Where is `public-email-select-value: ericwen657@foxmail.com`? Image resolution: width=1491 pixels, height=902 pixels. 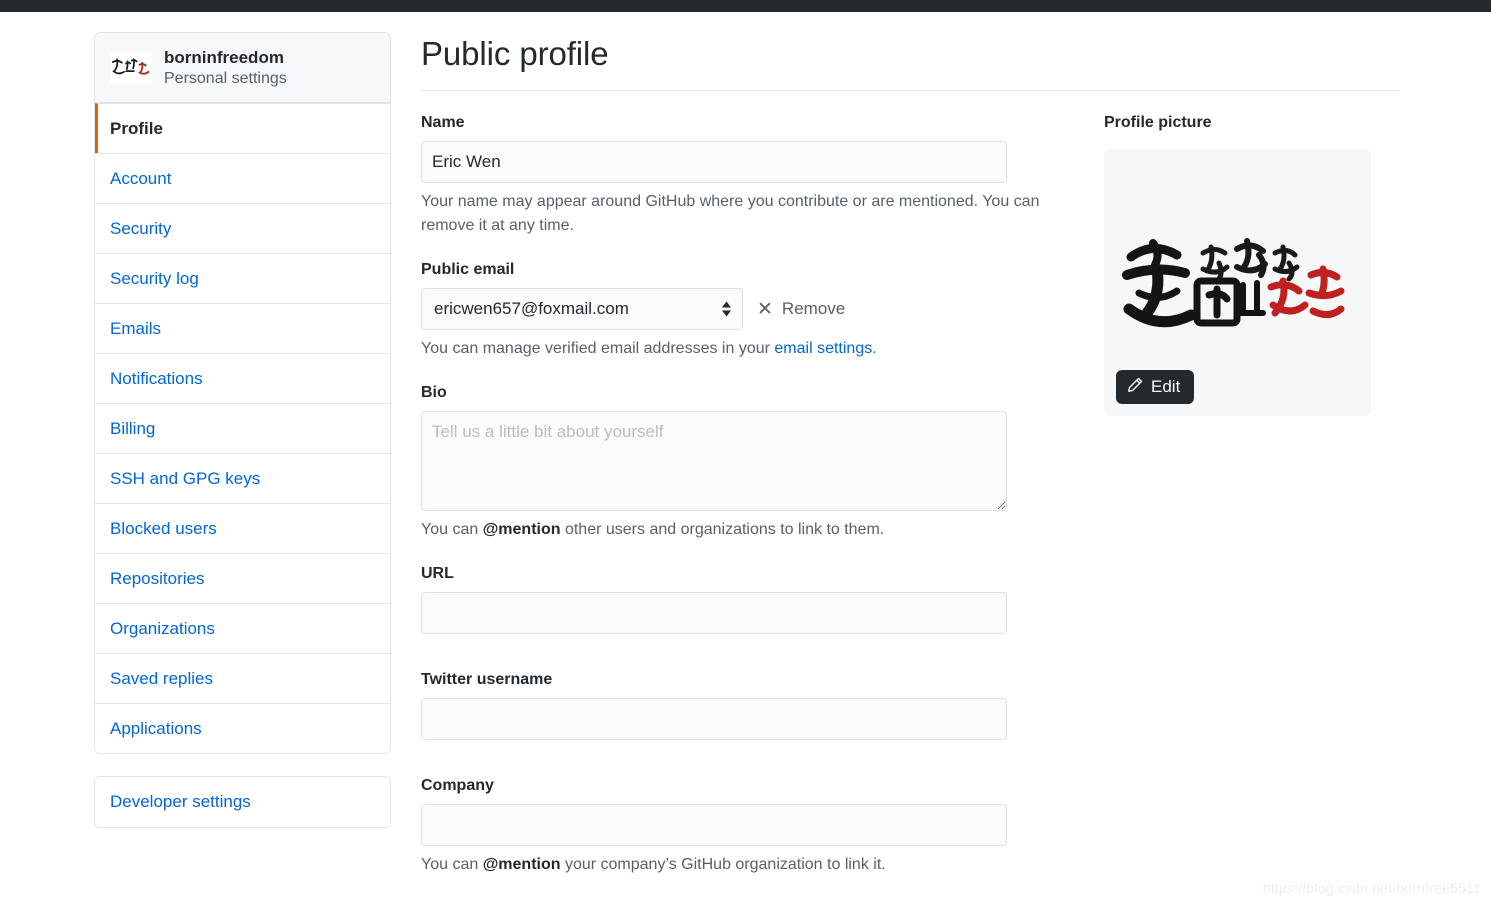 public-email-select-value: ericwen657@foxmail.com is located at coordinates (582, 309).